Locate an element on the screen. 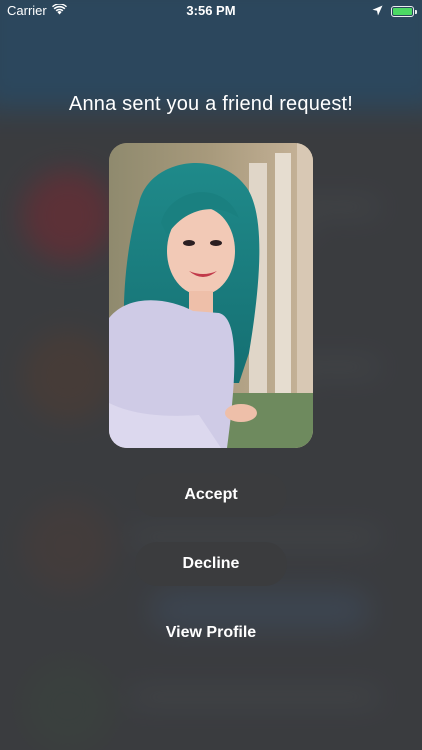 The width and height of the screenshot is (422, 750). view-profile-link: View Profile is located at coordinates (211, 633).